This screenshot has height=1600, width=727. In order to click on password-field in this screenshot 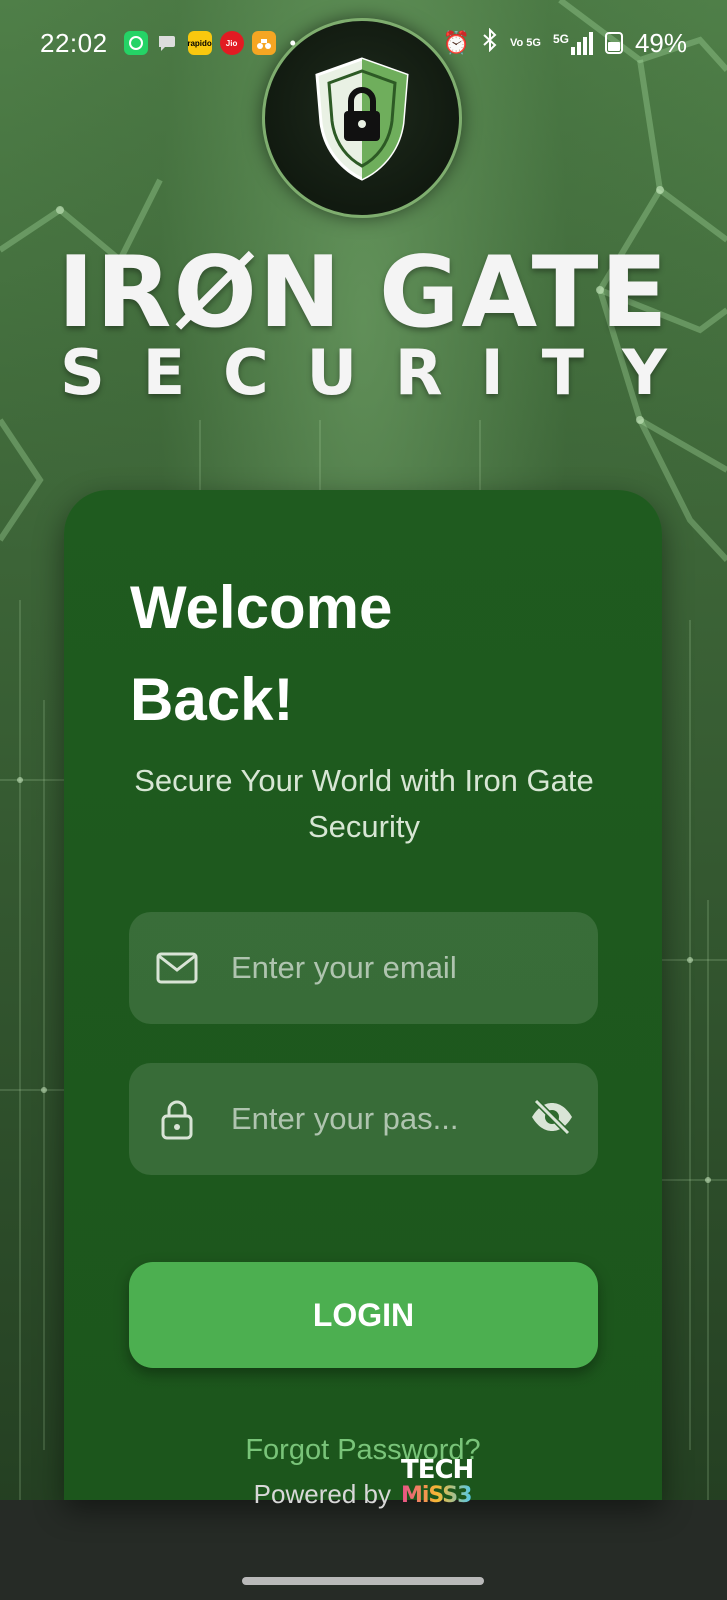, I will do `click(363, 1119)`.